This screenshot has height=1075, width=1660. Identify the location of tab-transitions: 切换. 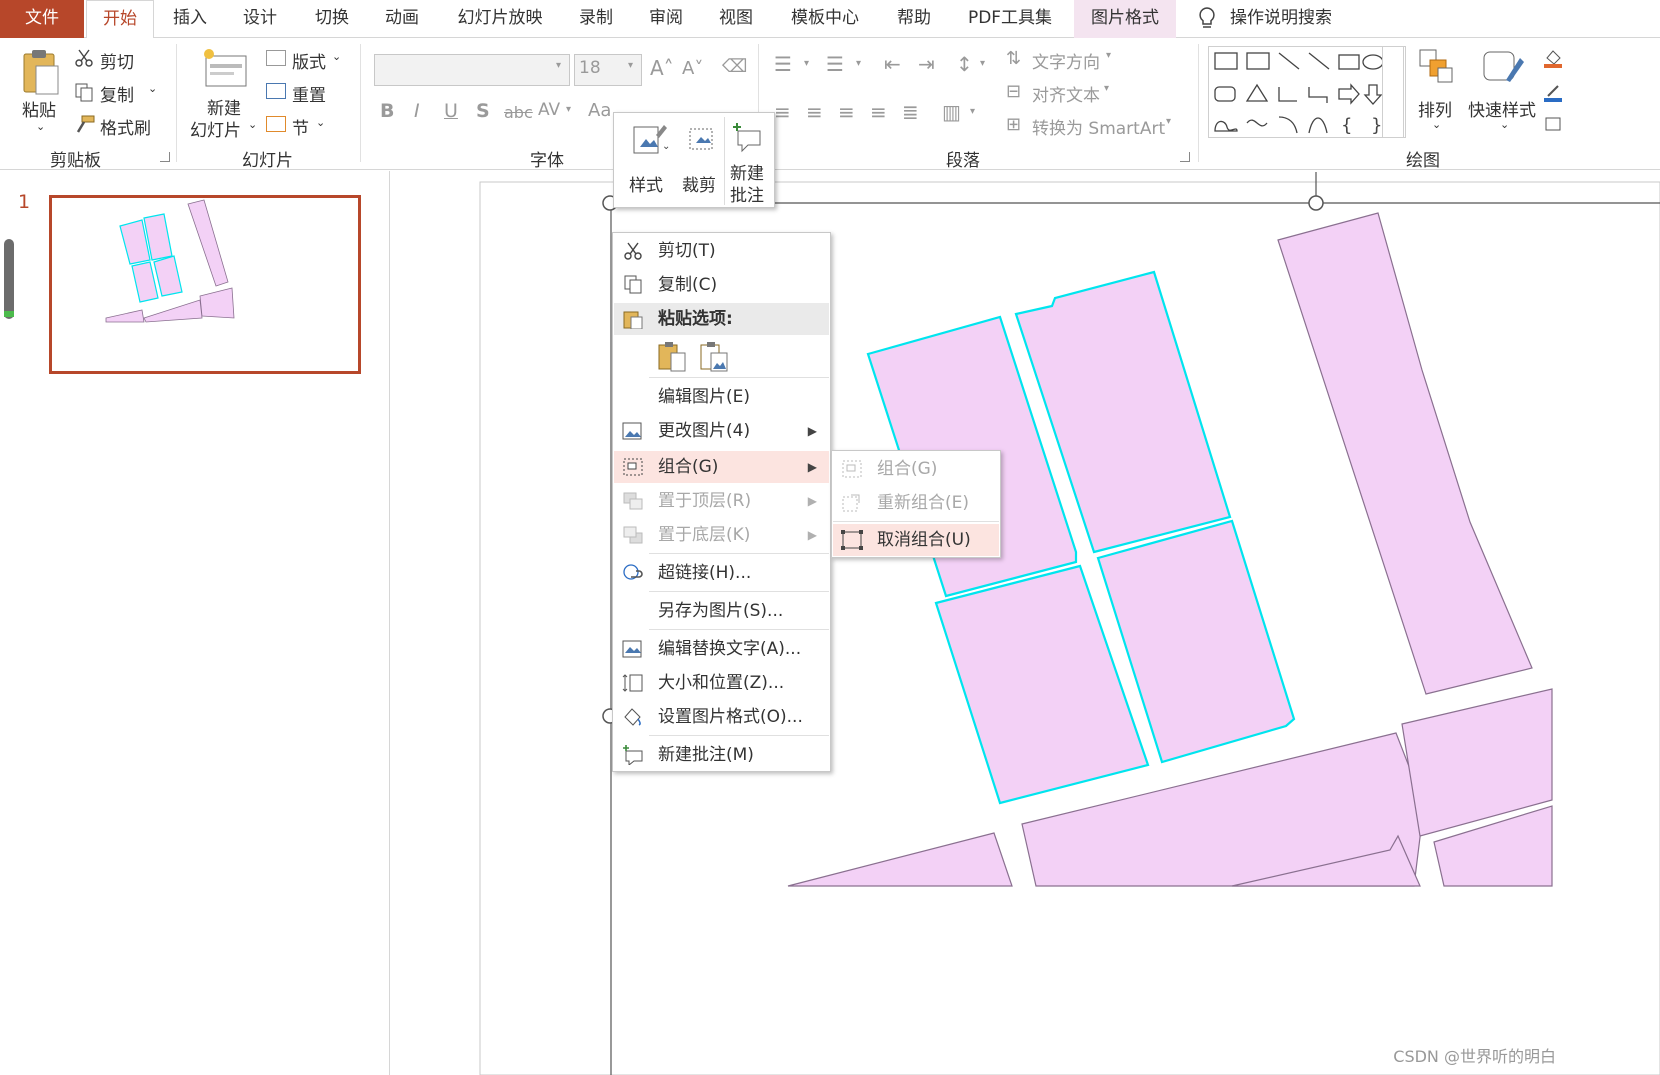
(332, 19).